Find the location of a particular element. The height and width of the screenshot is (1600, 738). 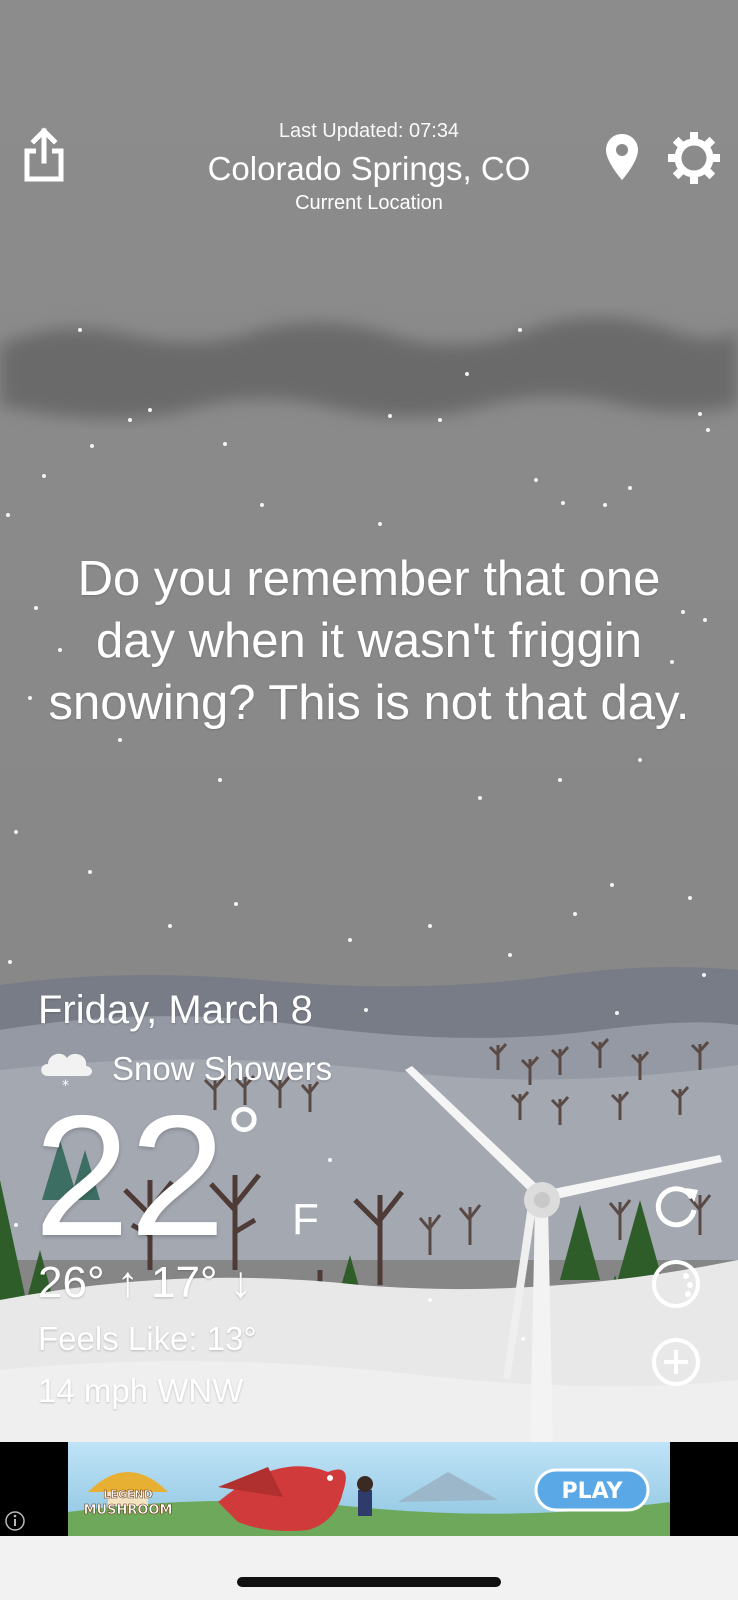

location-pin-icon is located at coordinates (622, 157).